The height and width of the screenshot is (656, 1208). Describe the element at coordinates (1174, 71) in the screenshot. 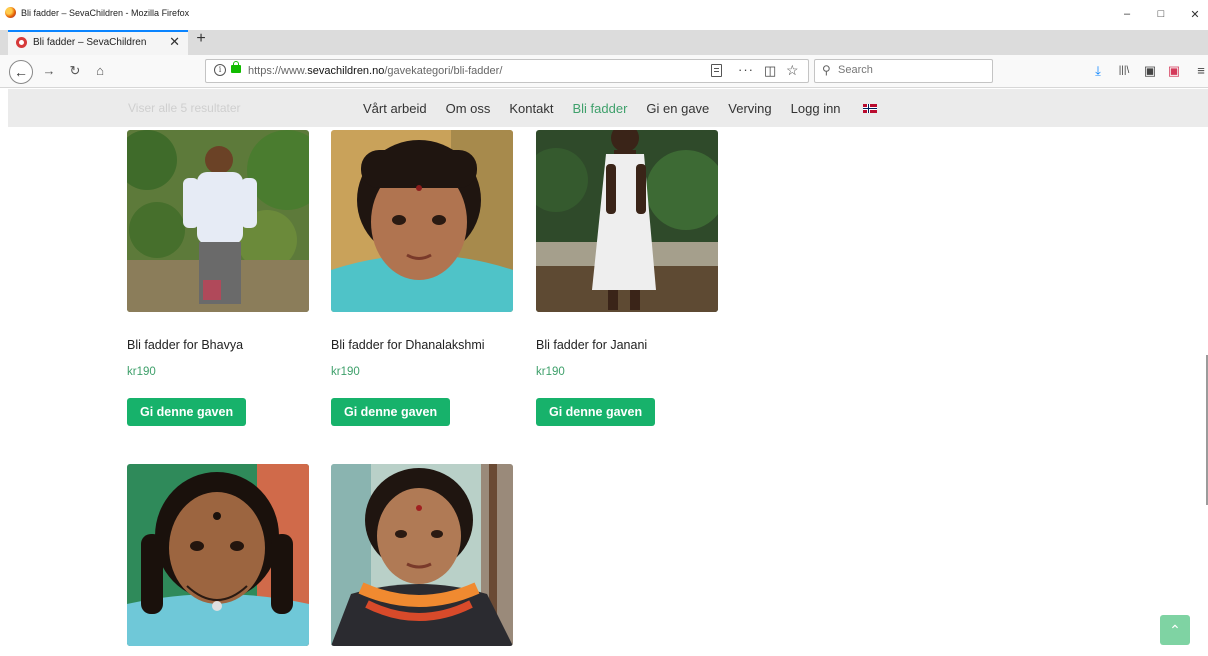

I see `pocket-menu-icon: ▣` at that location.